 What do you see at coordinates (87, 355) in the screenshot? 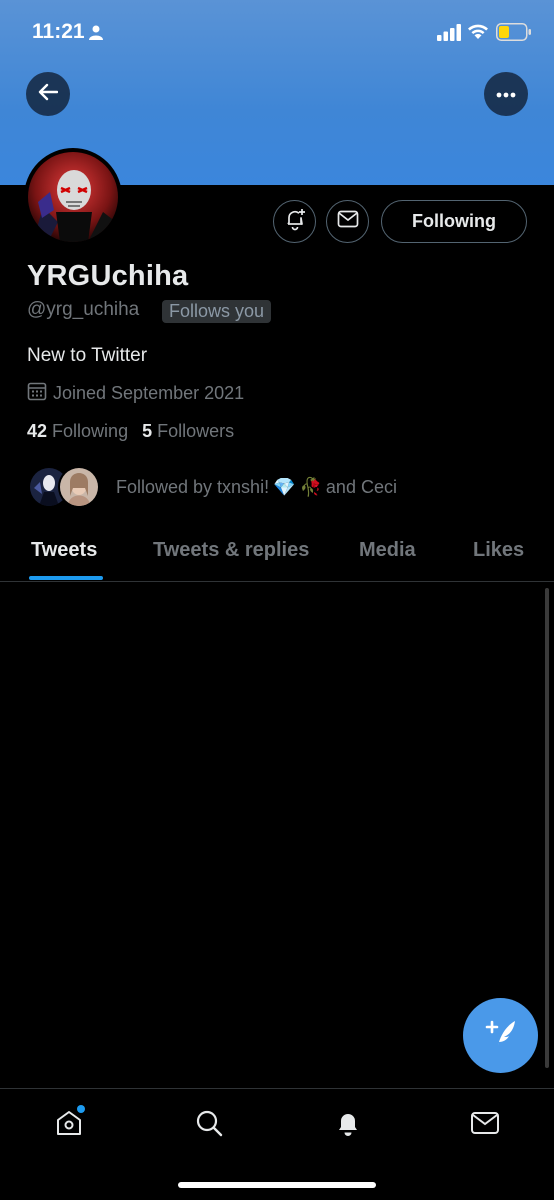
I see `bio-text: New to Twitter` at bounding box center [87, 355].